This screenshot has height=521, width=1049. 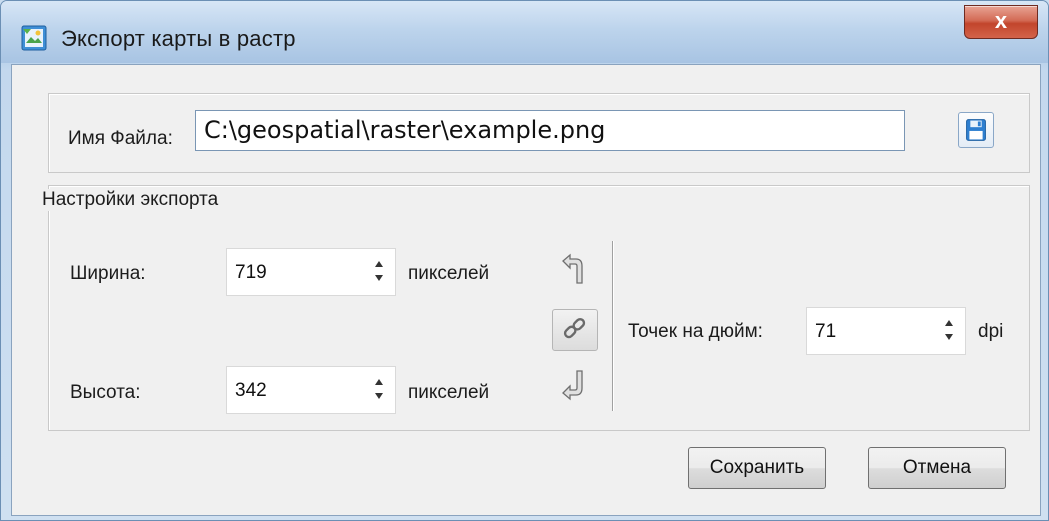 I want to click on file-name-label: Имя Файла:, so click(x=120, y=138).